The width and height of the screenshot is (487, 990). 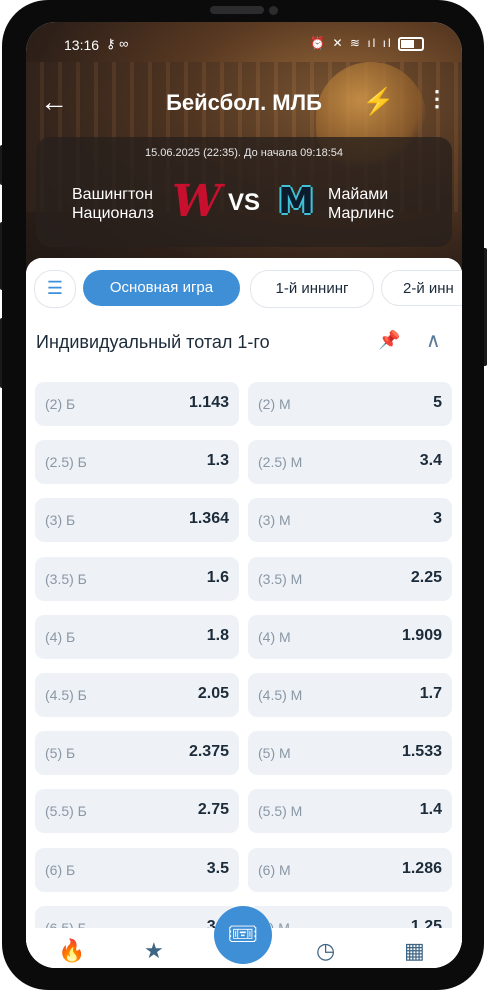 I want to click on odds-value: 1.533, so click(x=421, y=752).